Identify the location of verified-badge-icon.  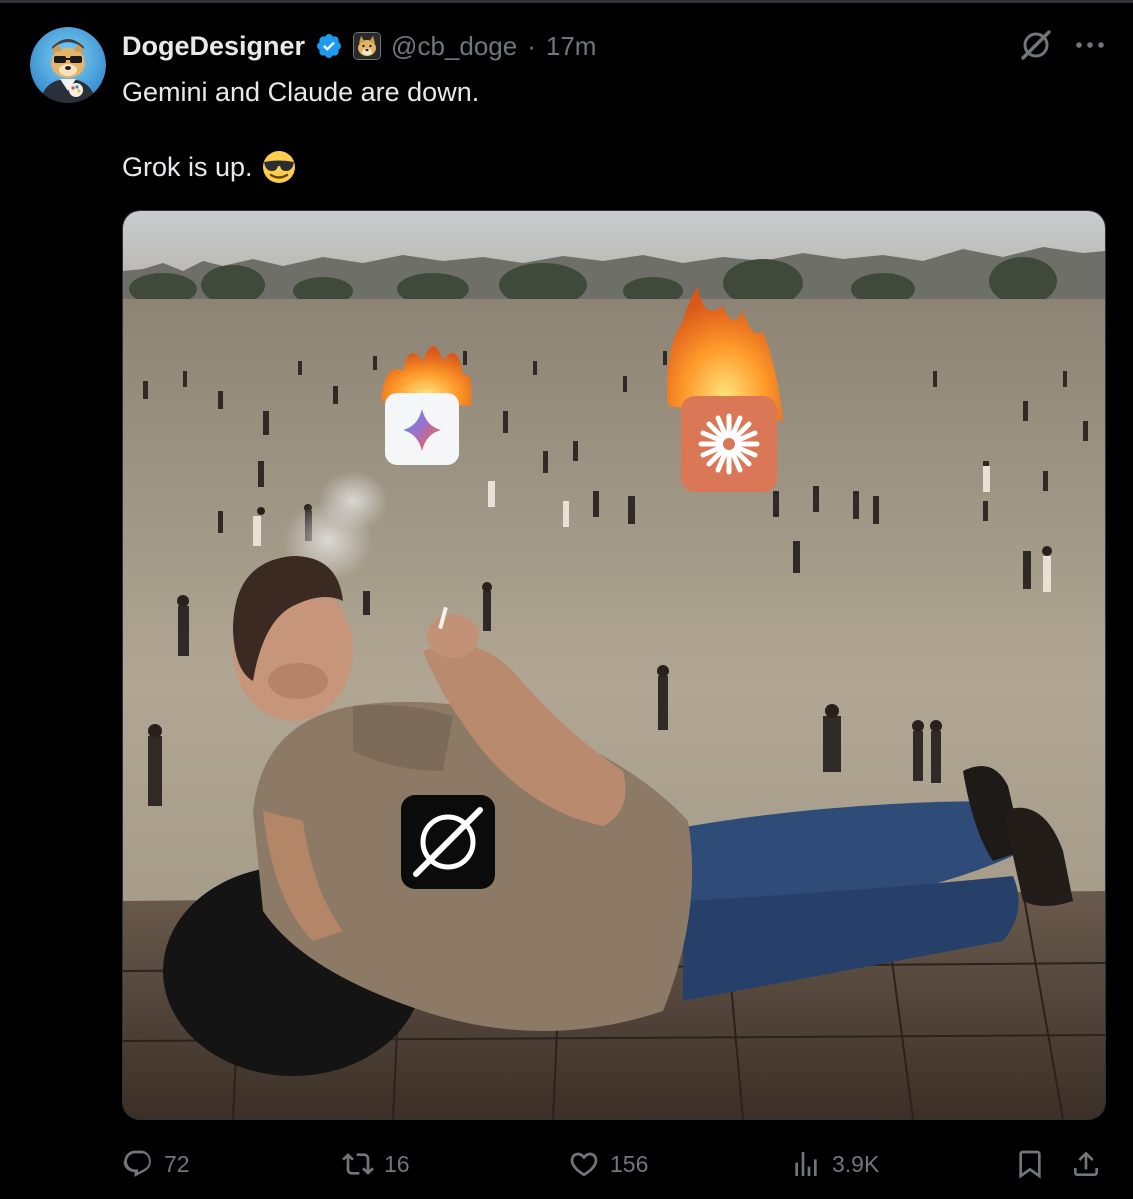
(329, 46).